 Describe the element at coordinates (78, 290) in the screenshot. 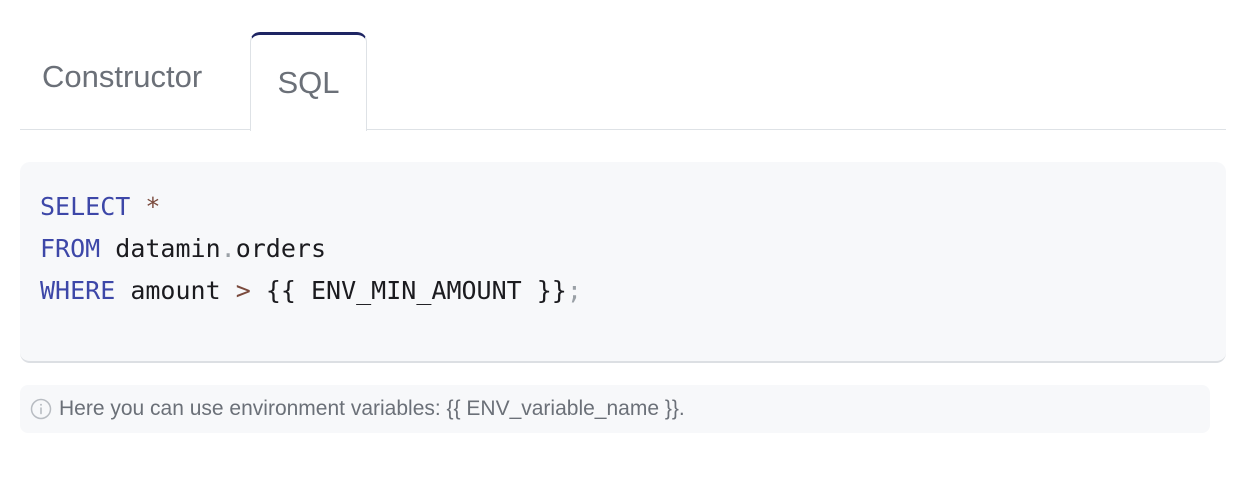

I see `sql-keyword: WHERE` at that location.